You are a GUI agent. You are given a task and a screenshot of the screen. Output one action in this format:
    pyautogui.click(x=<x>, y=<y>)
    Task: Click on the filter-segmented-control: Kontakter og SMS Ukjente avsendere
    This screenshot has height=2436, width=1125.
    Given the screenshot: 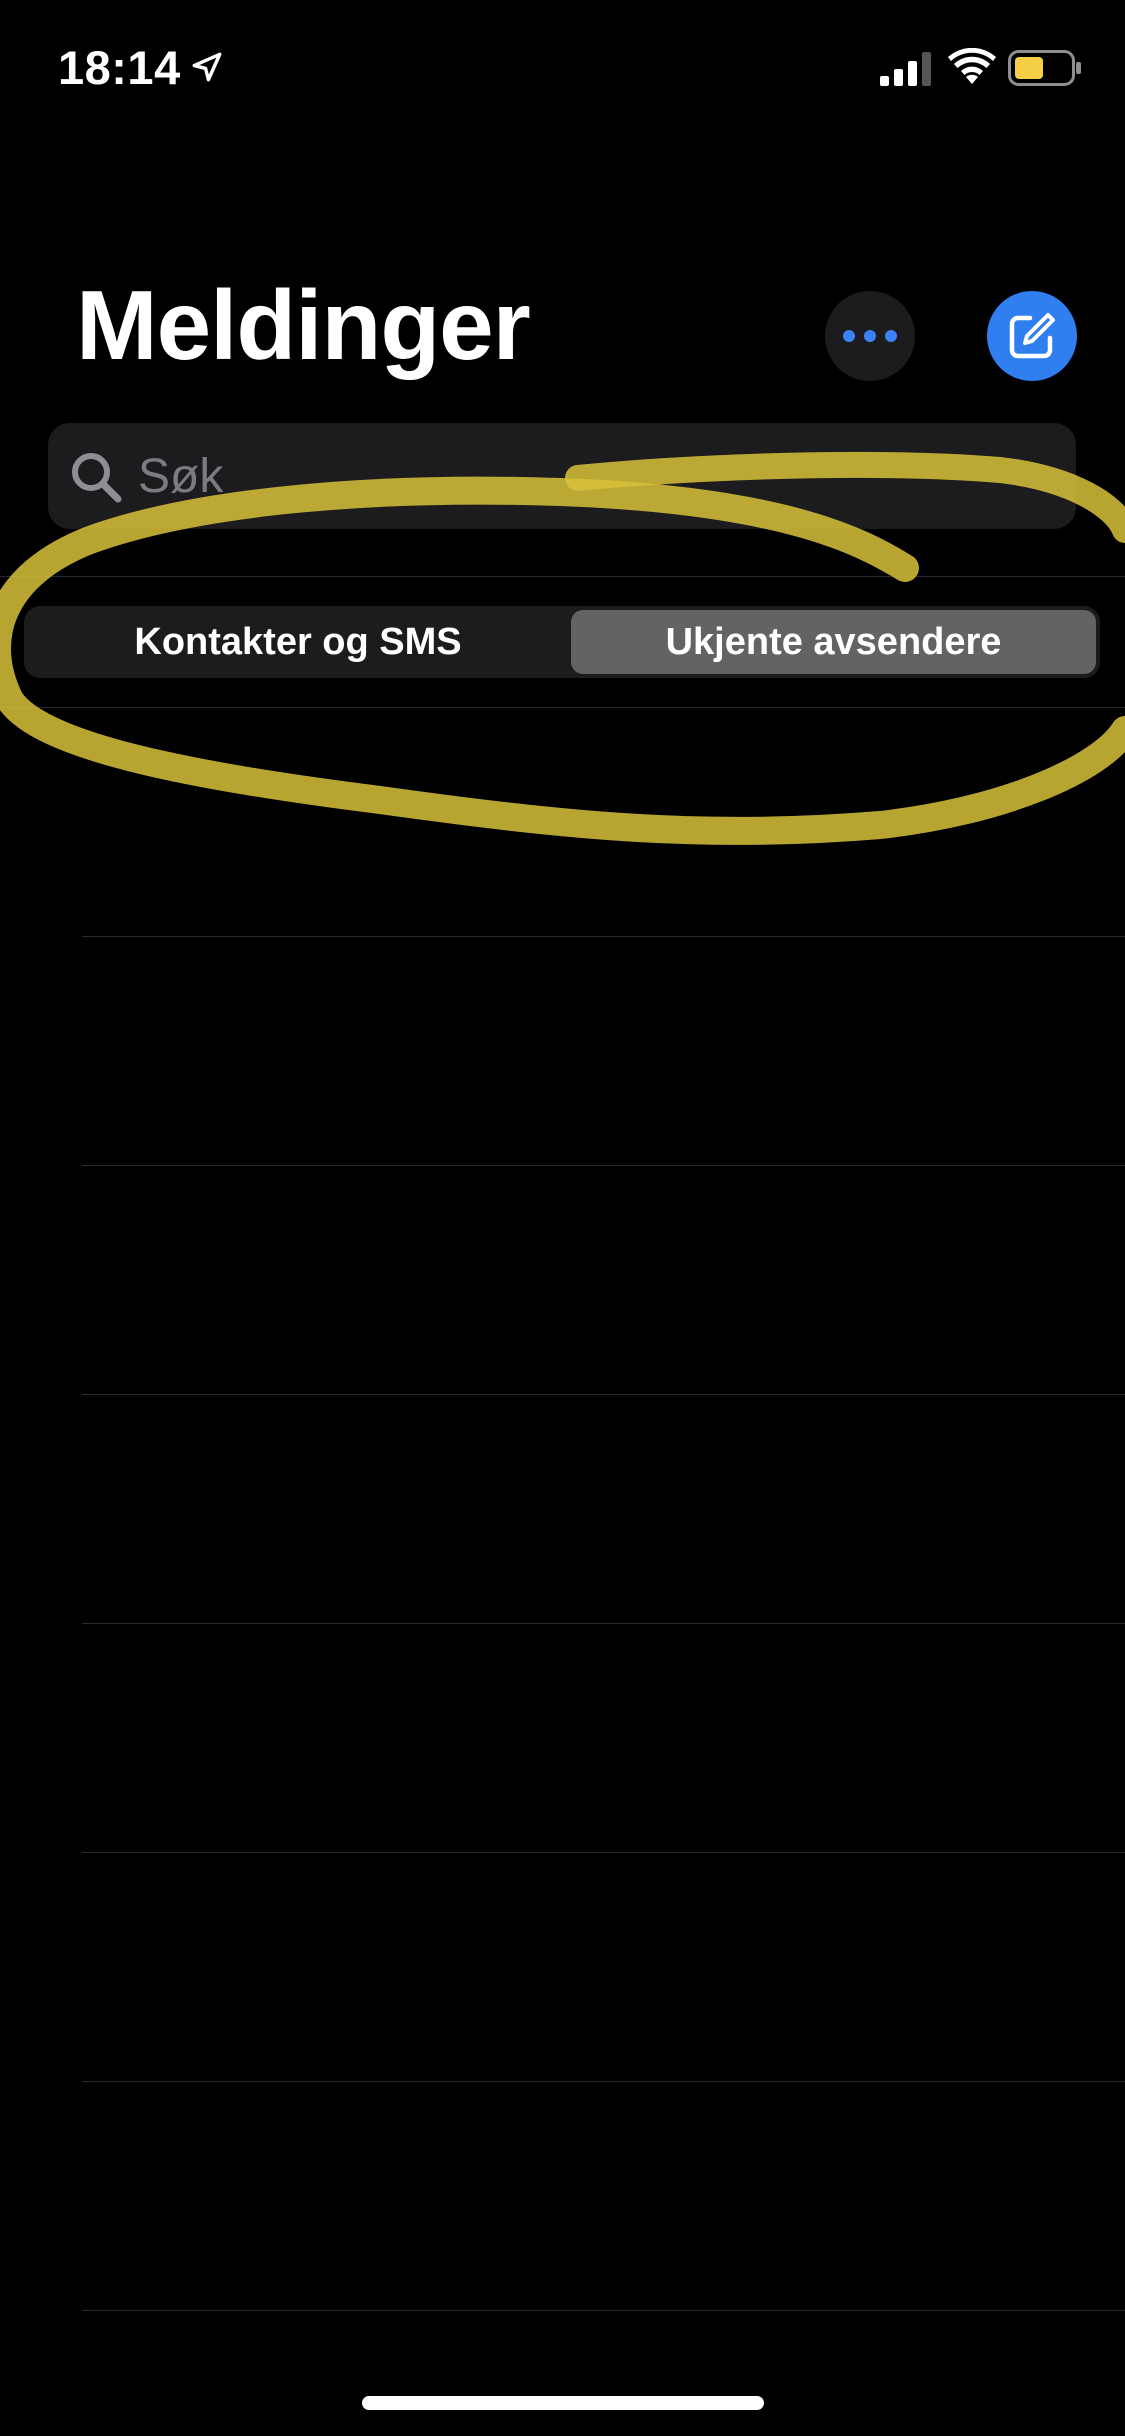 What is the action you would take?
    pyautogui.click(x=562, y=642)
    